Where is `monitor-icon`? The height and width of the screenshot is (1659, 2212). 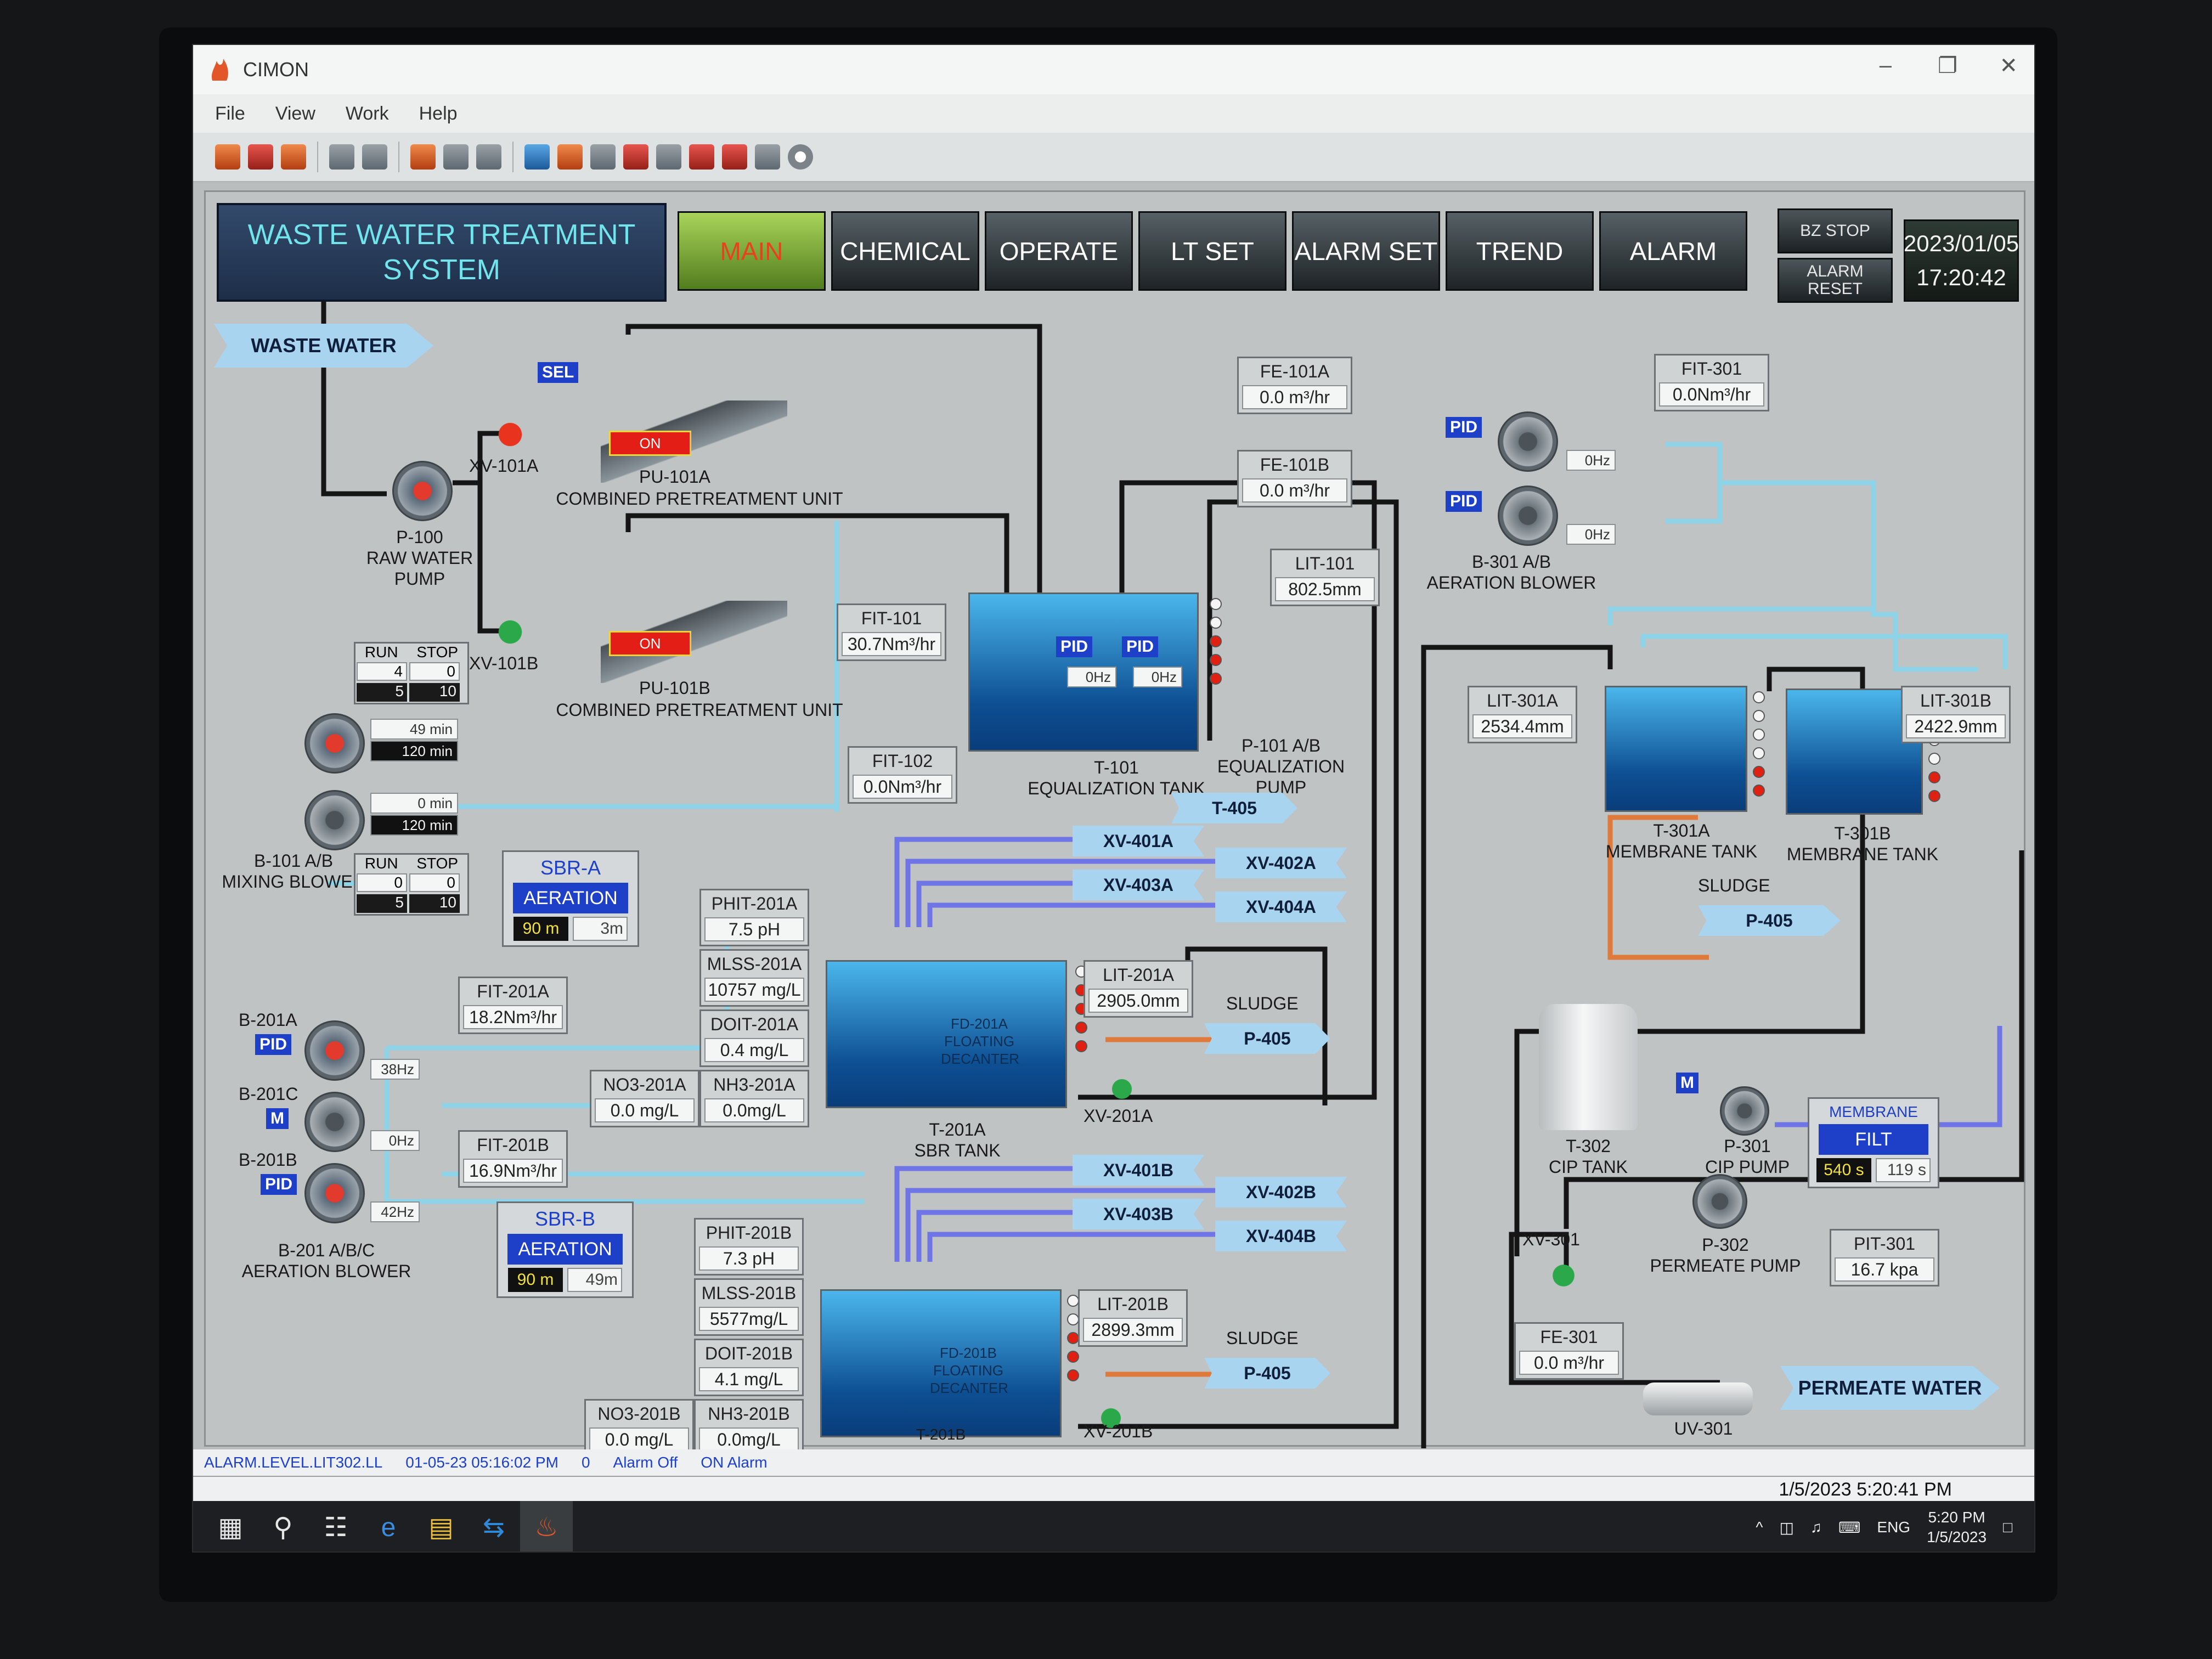
monitor-icon is located at coordinates (537, 157).